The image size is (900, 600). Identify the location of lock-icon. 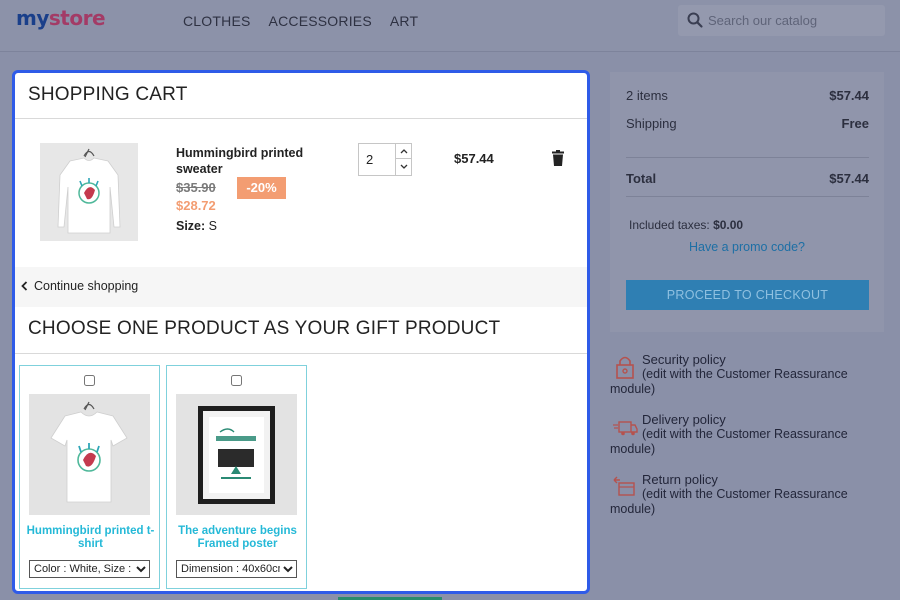
(625, 367).